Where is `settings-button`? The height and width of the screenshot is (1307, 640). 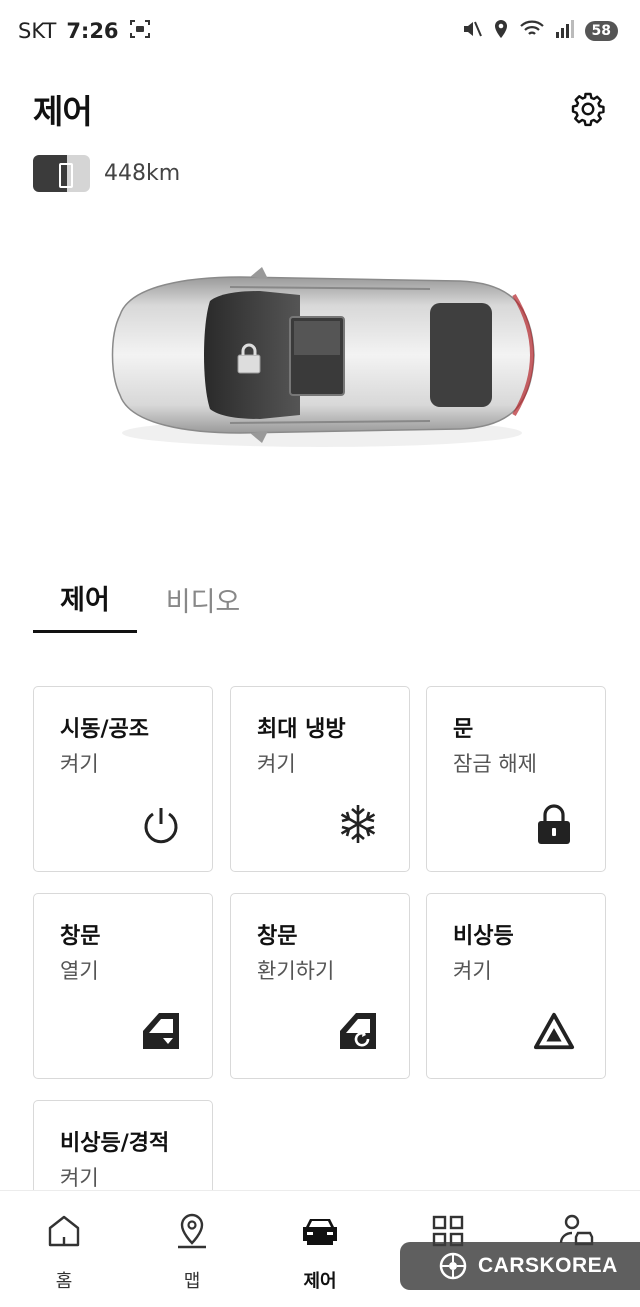 settings-button is located at coordinates (588, 109).